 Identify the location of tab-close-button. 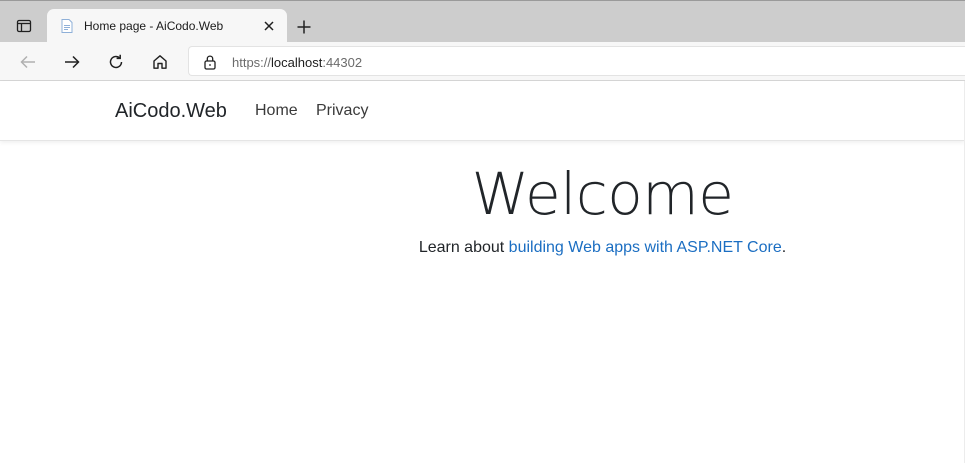
(269, 26).